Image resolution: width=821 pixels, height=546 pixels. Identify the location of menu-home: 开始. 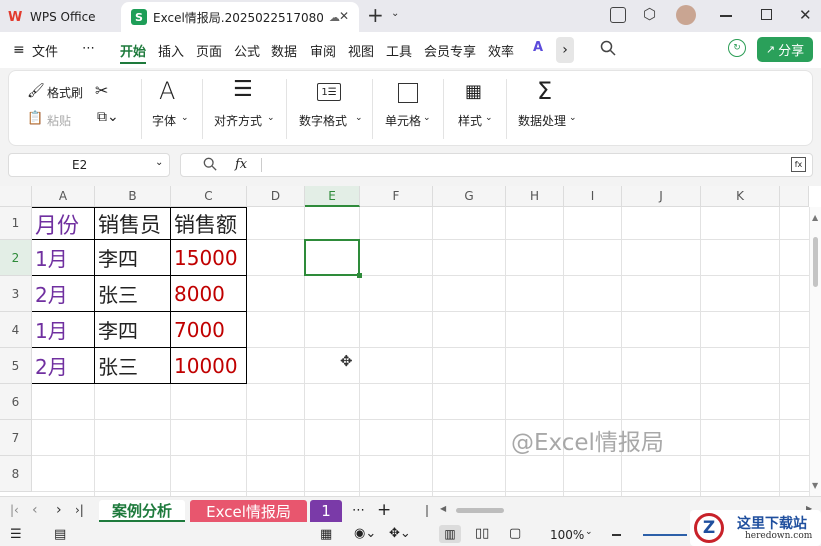
(133, 50).